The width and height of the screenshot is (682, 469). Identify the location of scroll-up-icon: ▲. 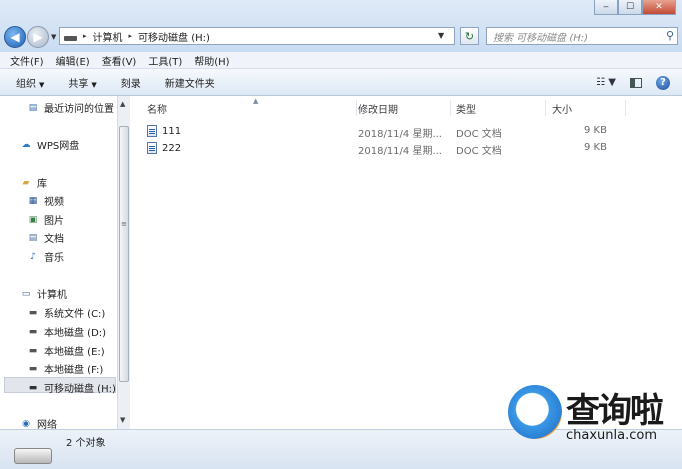
(122, 104).